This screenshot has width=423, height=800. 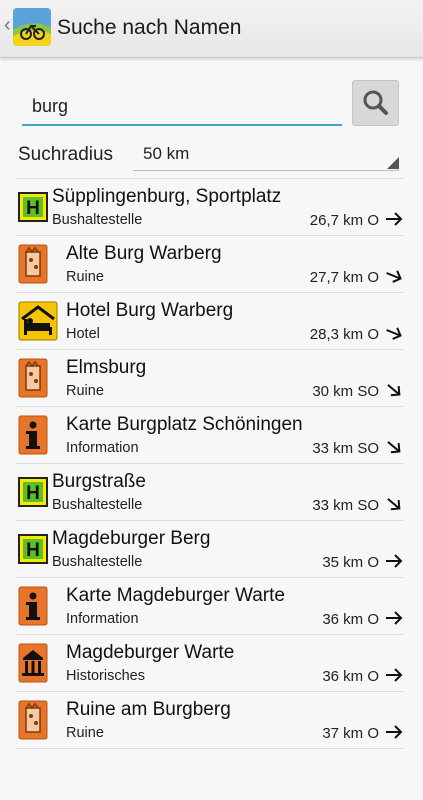 I want to click on result-distance: 37 km O, so click(x=350, y=733).